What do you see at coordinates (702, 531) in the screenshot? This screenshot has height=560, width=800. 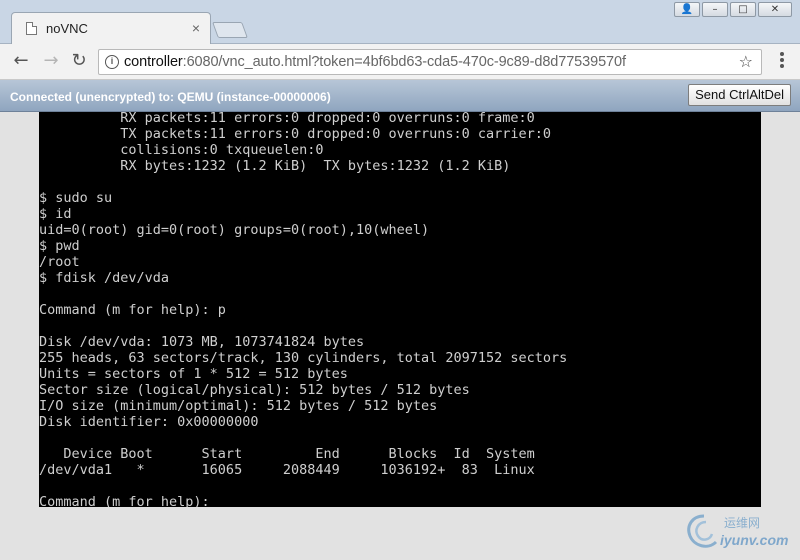 I see `watermark-swirl-icon` at bounding box center [702, 531].